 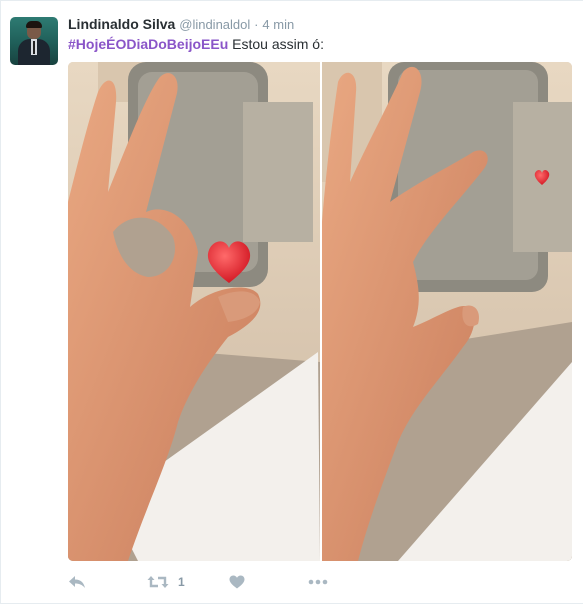 I want to click on heart-icon, so click(x=237, y=582).